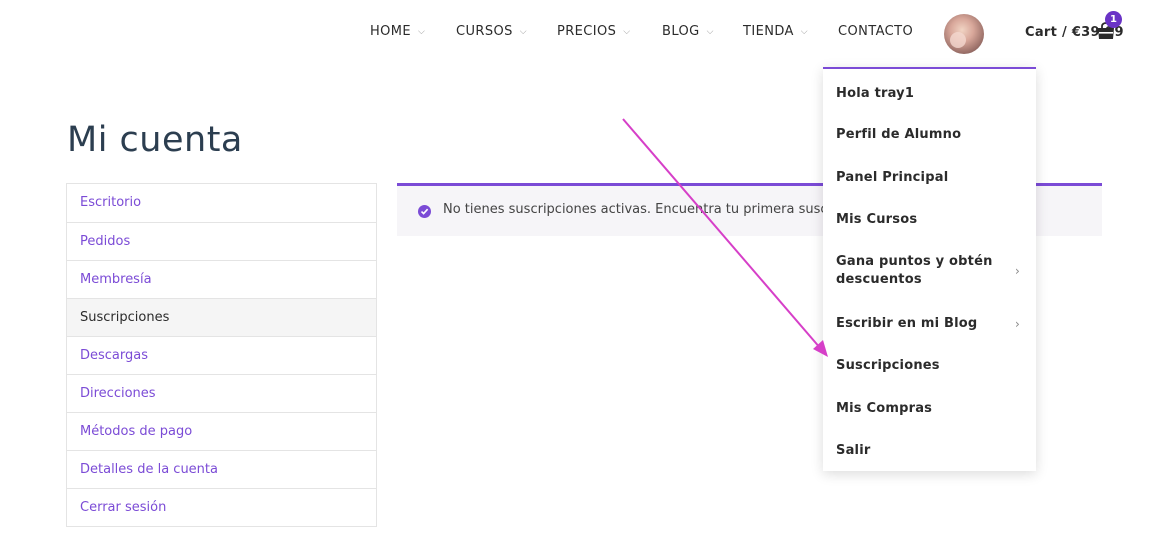 Image resolution: width=1169 pixels, height=540 pixels. I want to click on dropdown-perfil-de-alumno: Perfil de Alumno, so click(931, 135).